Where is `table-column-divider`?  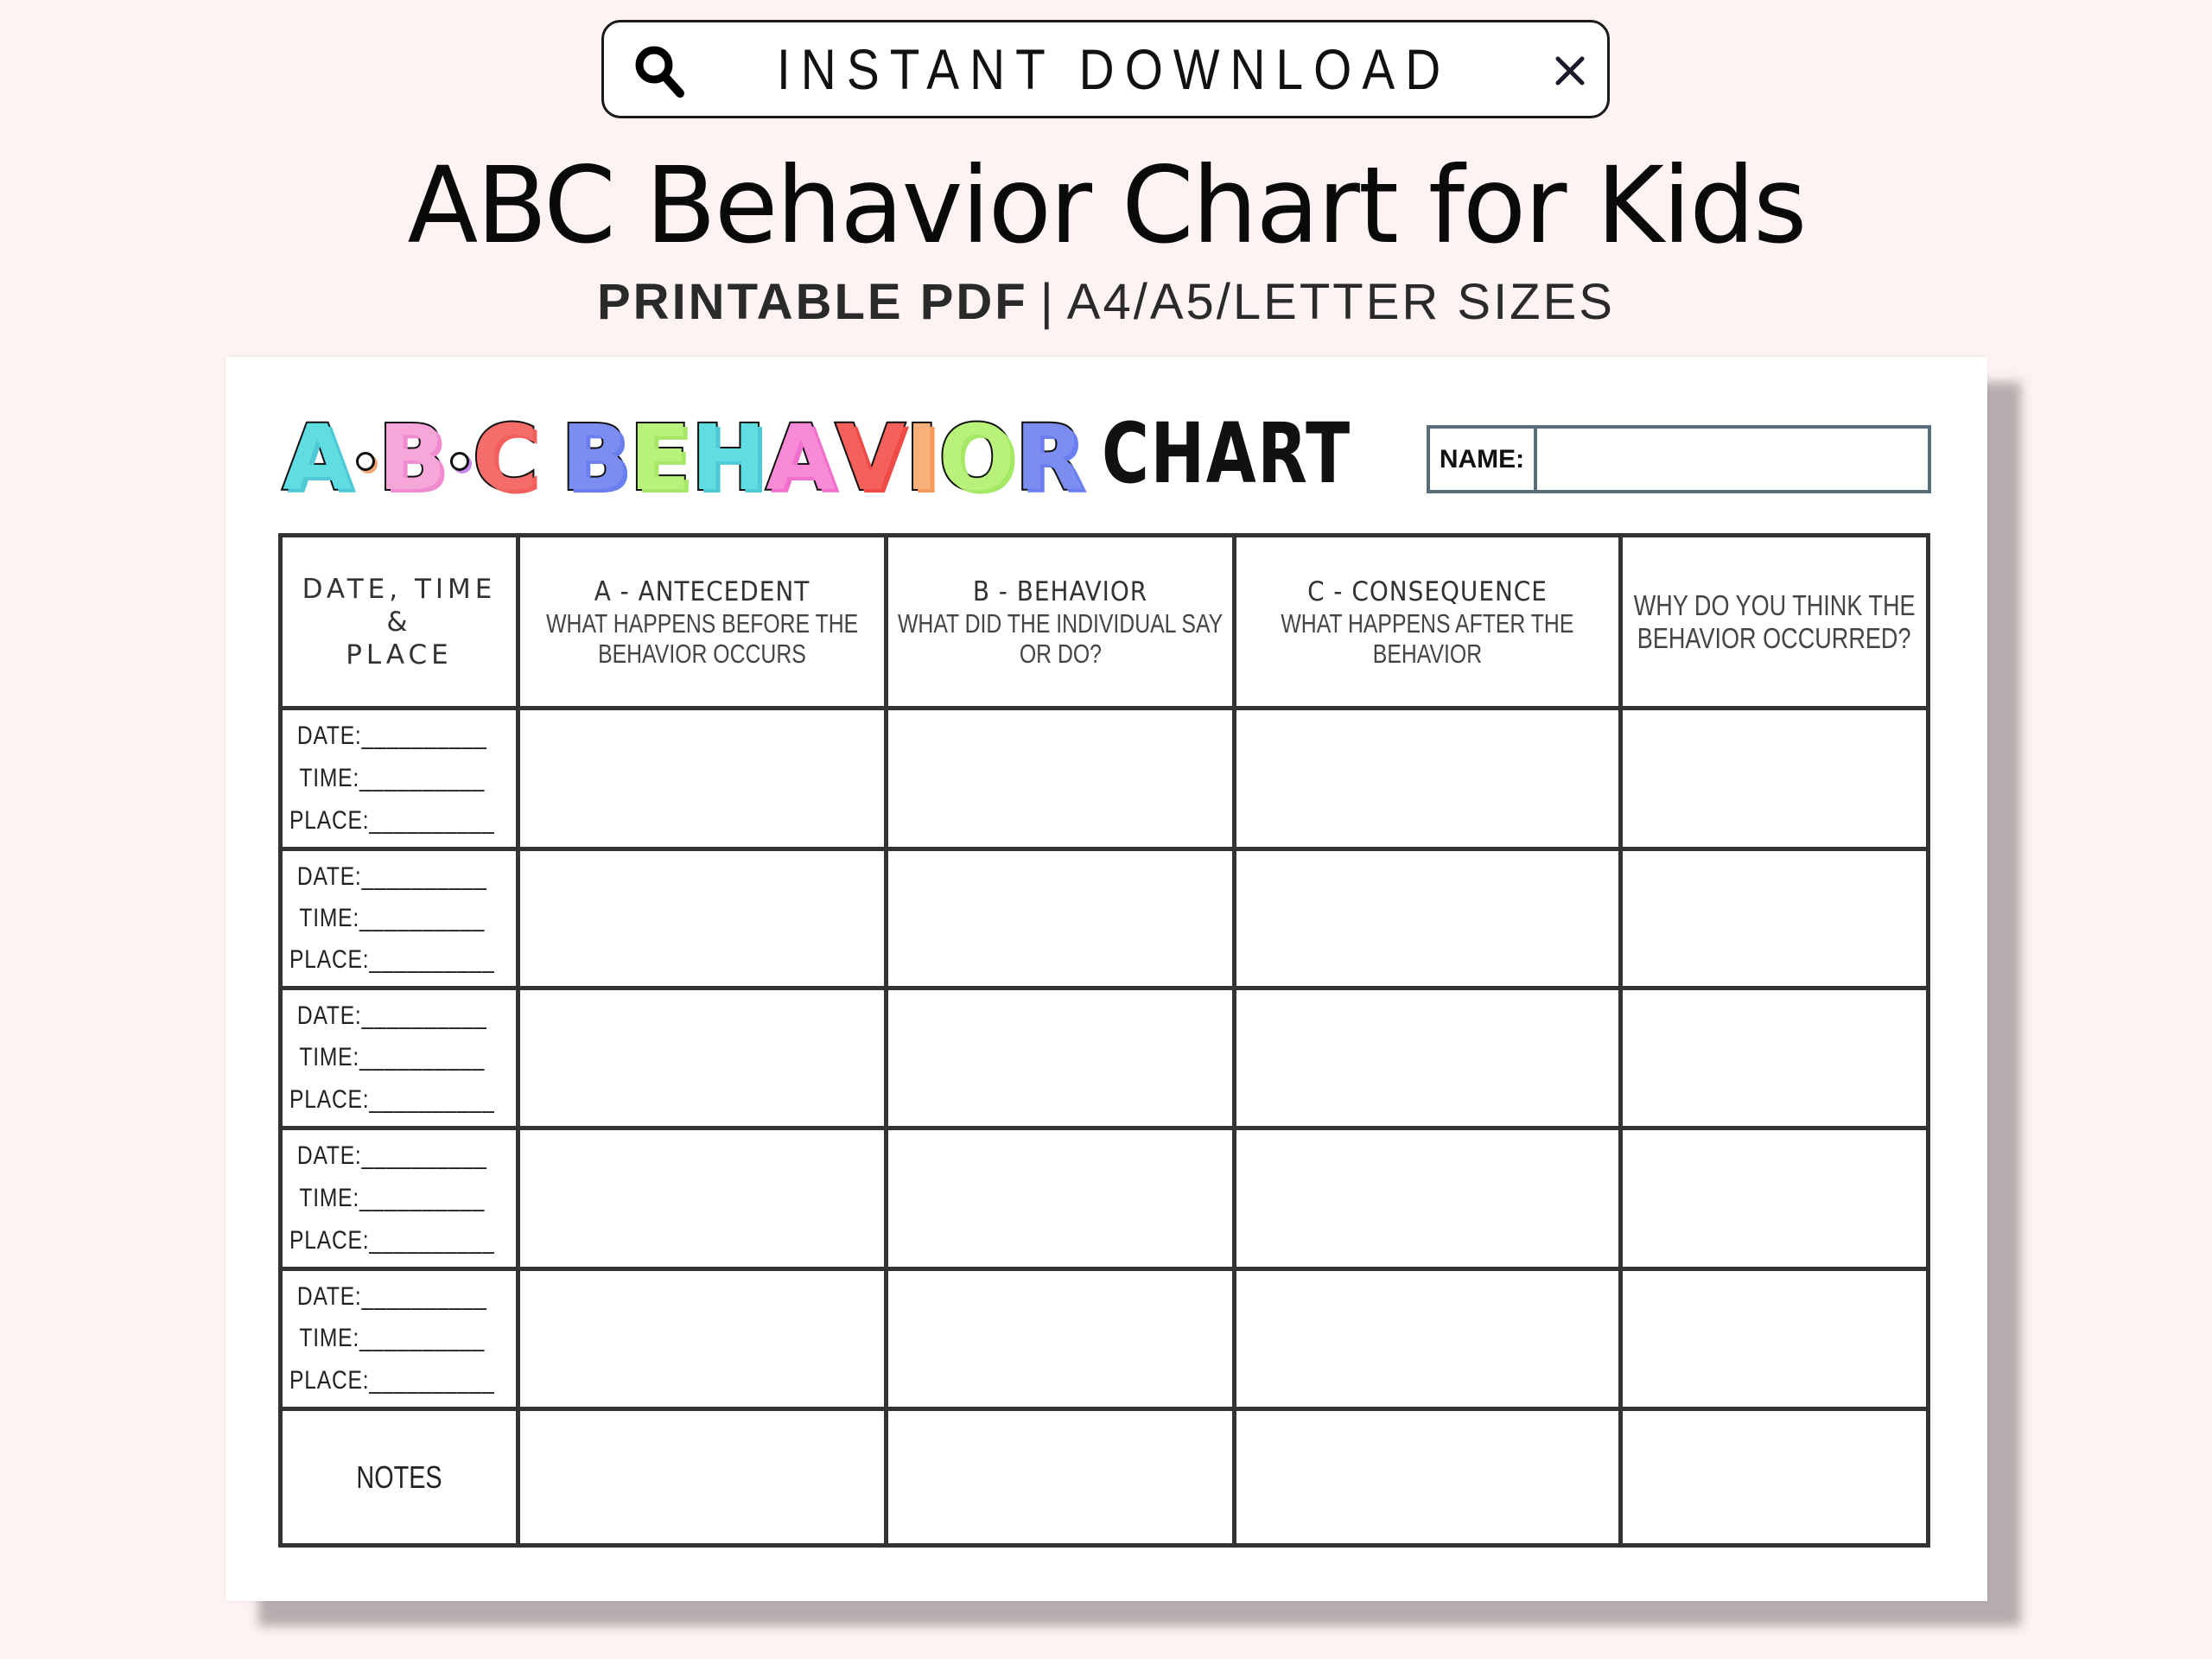 table-column-divider is located at coordinates (1928, 1040).